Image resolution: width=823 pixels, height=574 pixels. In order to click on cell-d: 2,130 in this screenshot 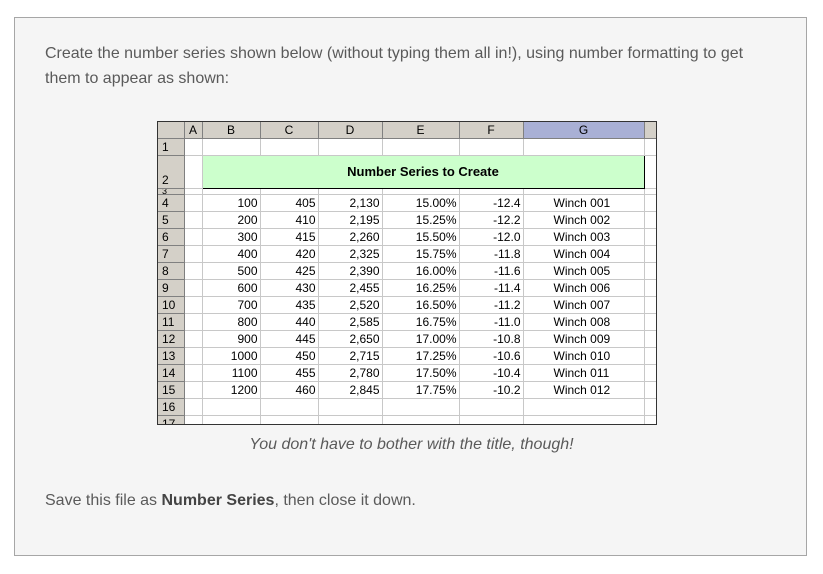, I will do `click(350, 203)`.